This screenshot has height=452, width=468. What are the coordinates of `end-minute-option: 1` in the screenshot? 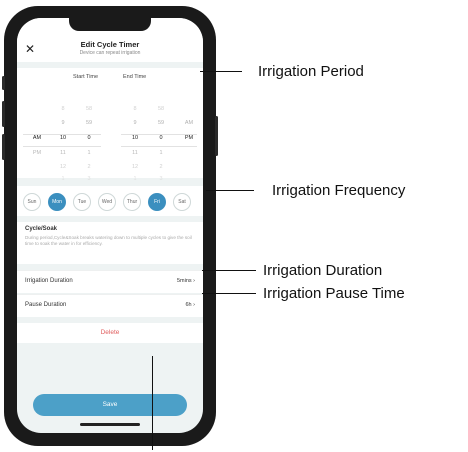 It's located at (161, 153).